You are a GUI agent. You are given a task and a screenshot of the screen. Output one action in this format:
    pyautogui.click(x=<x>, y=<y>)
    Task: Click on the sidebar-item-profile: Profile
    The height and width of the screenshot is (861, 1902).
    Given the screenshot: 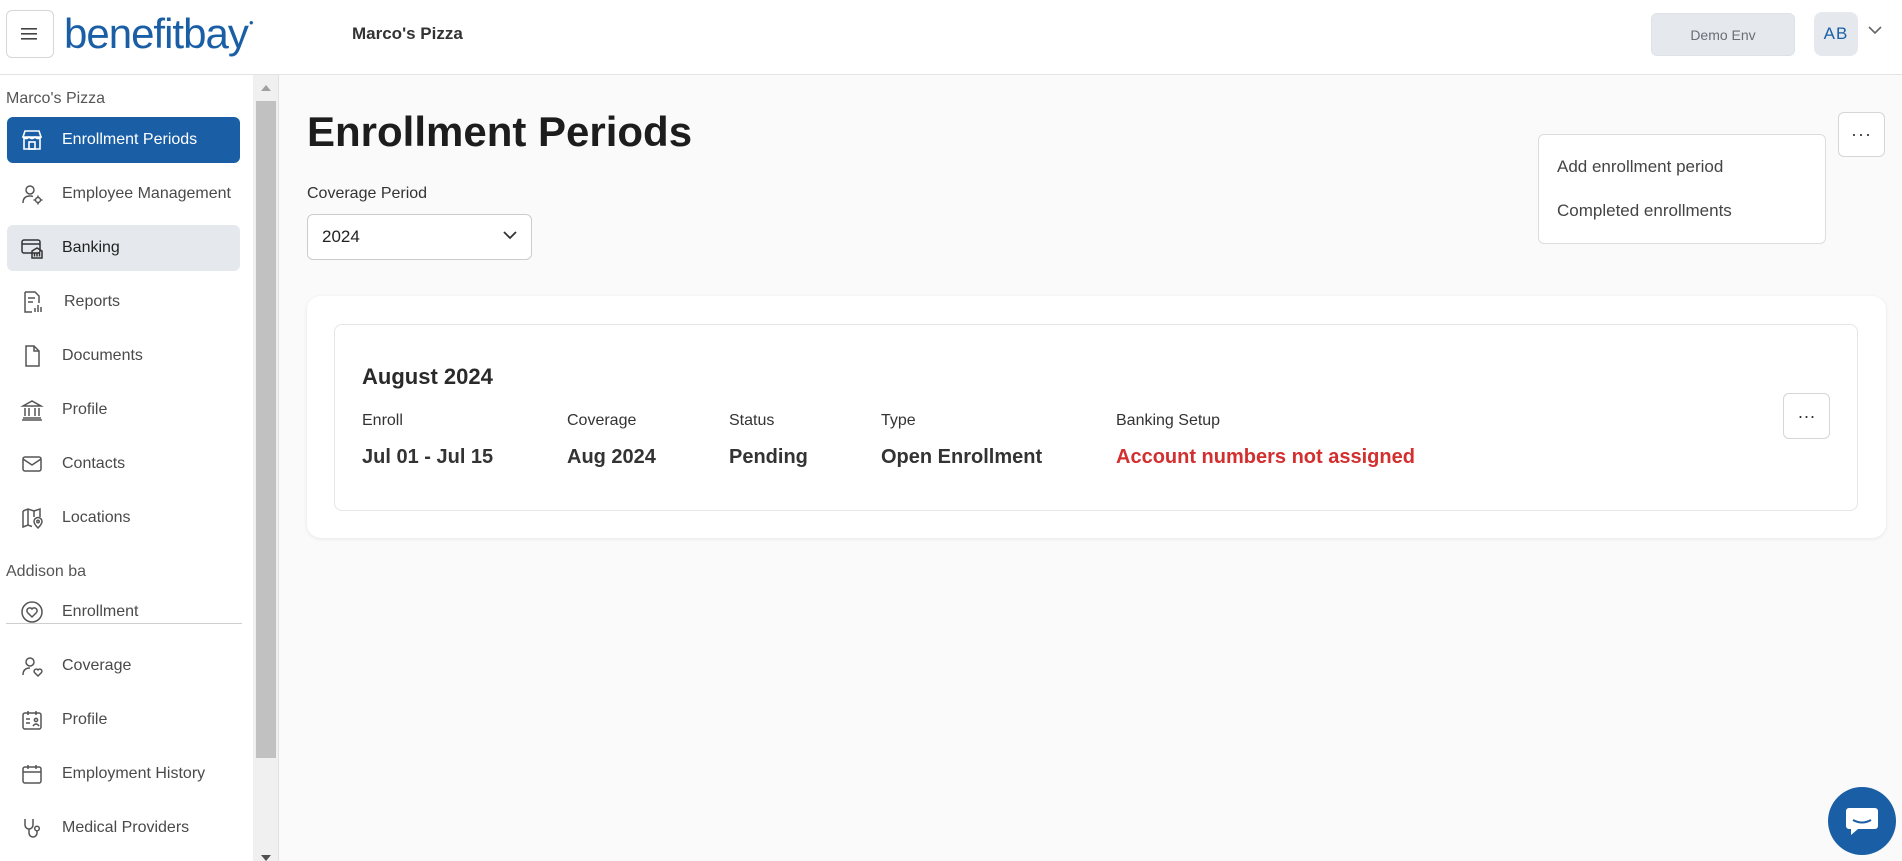 What is the action you would take?
    pyautogui.click(x=123, y=410)
    